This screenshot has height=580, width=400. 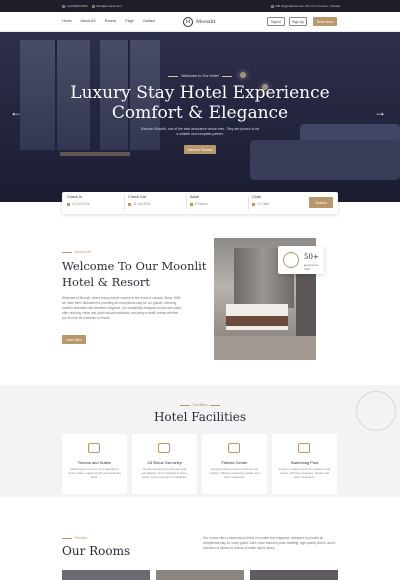 I want to click on nav-item-rooms: Rooms, so click(x=110, y=21).